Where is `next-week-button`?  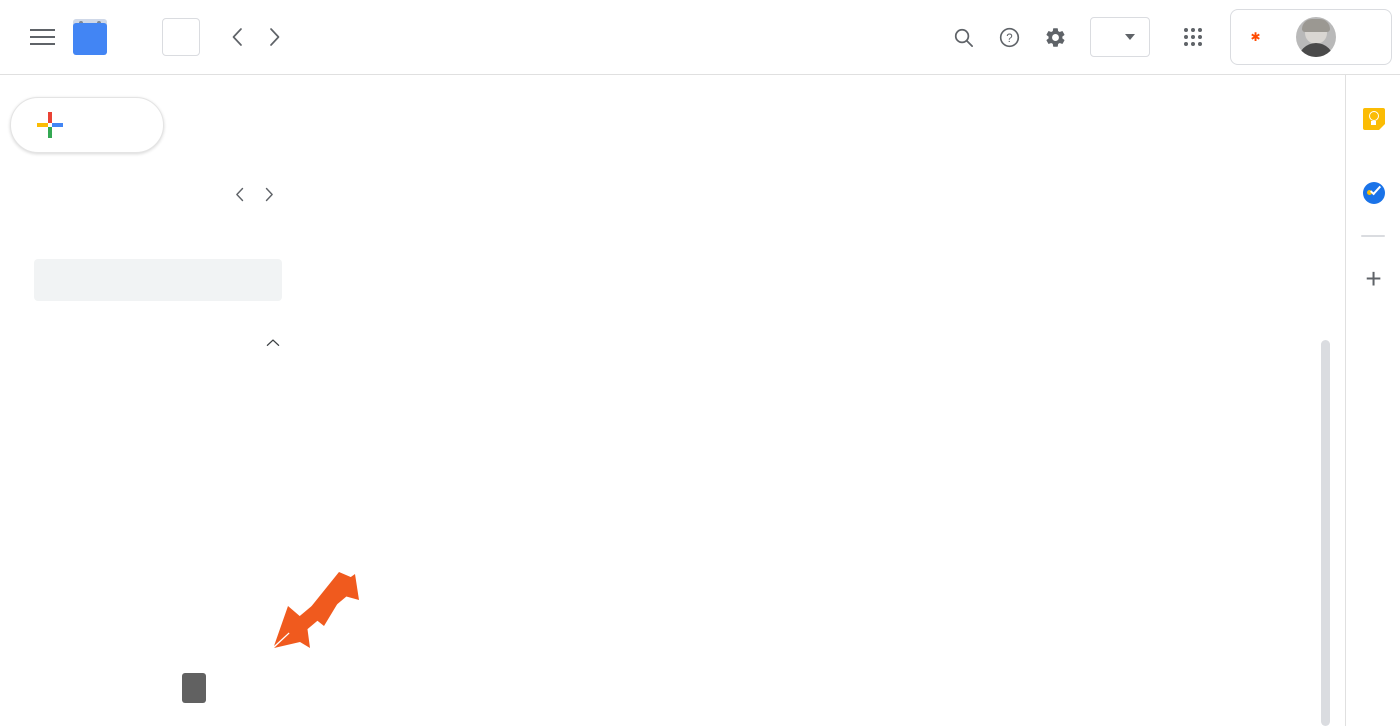
next-week-button is located at coordinates (275, 37).